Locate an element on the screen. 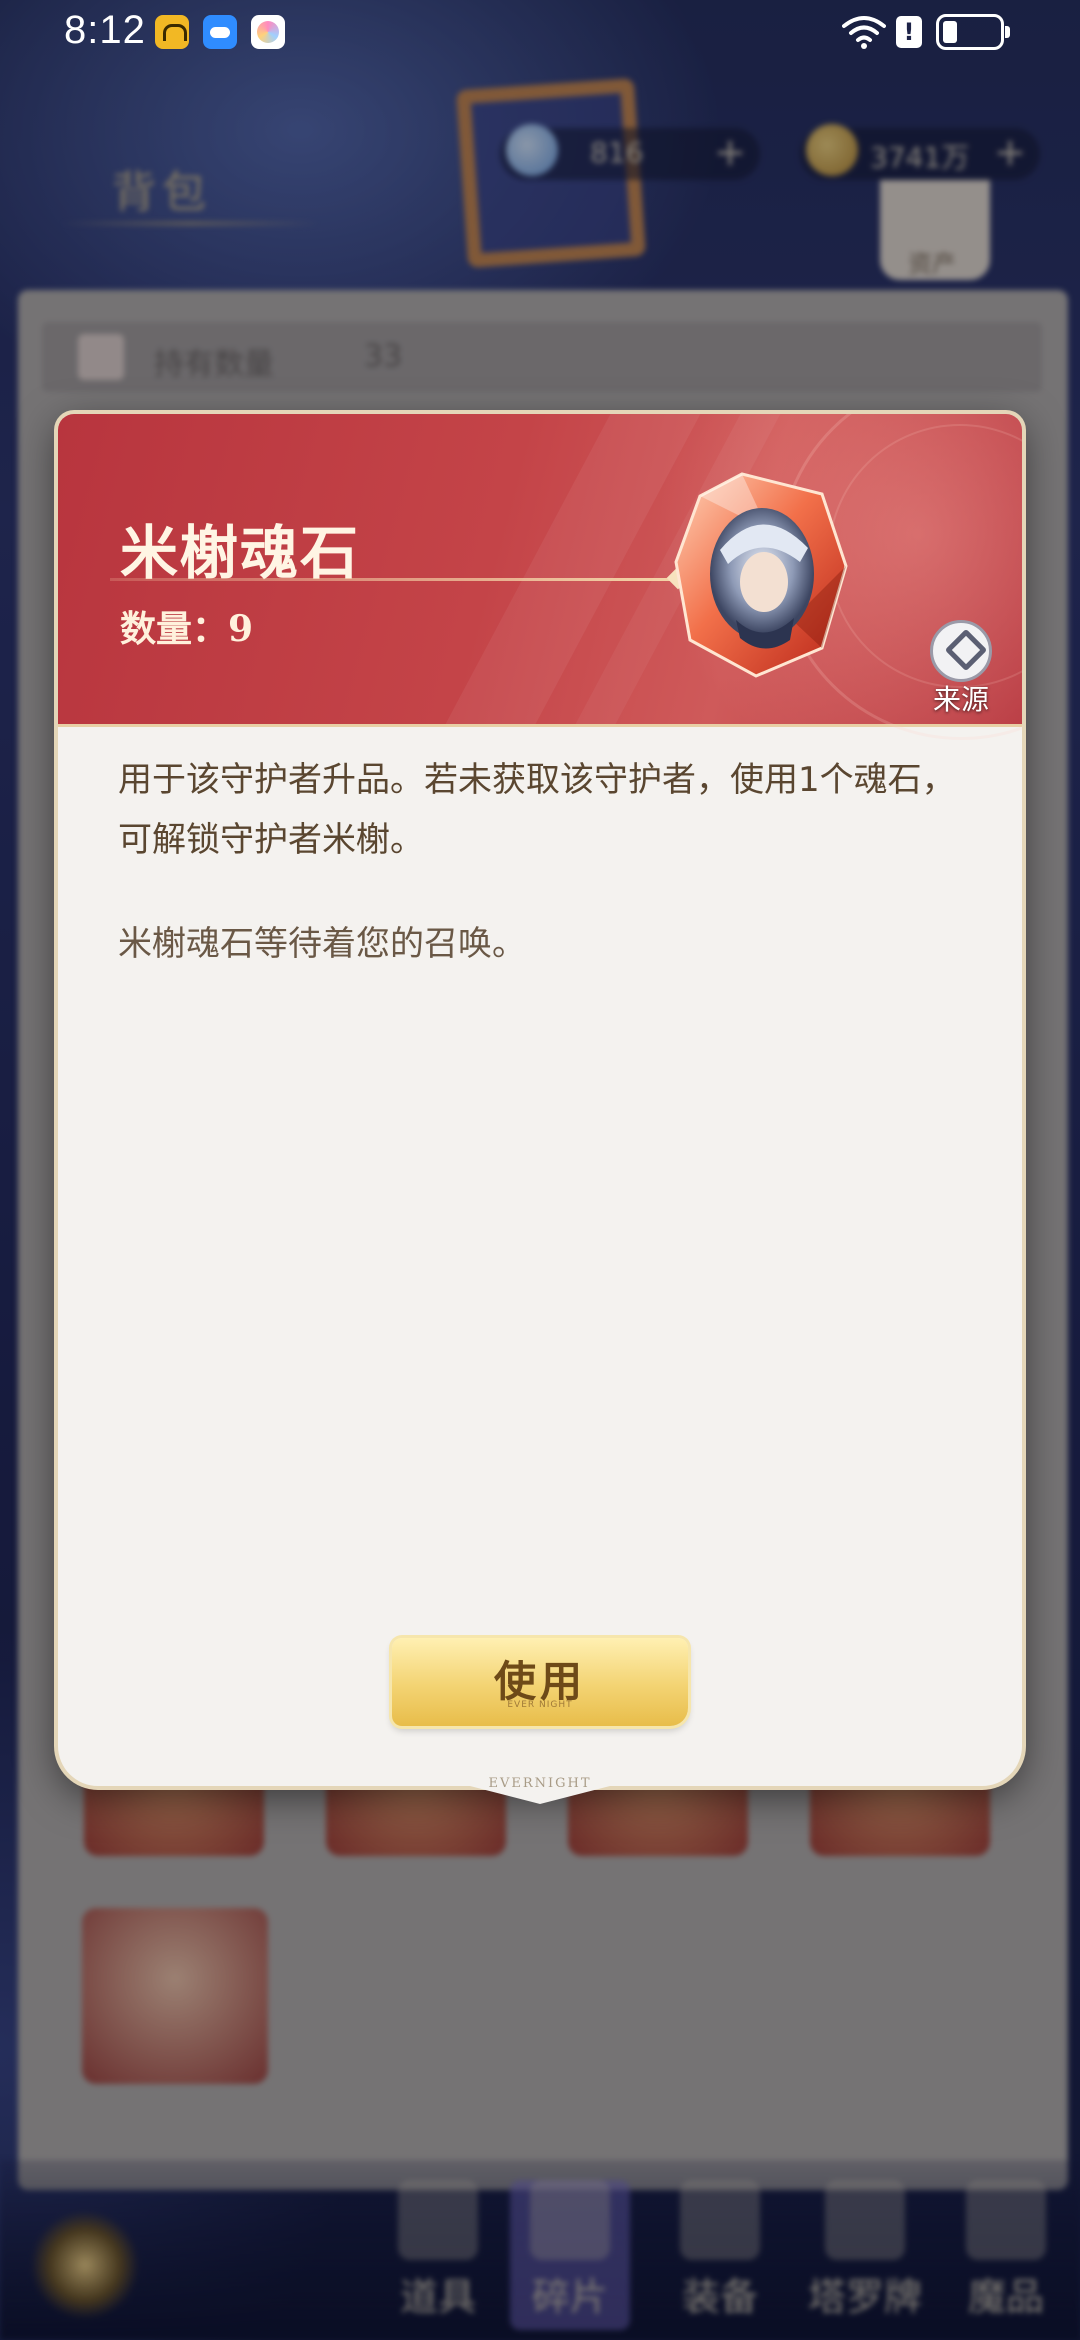  use-button: 使用 EVER NIGHT is located at coordinates (540, 1682).